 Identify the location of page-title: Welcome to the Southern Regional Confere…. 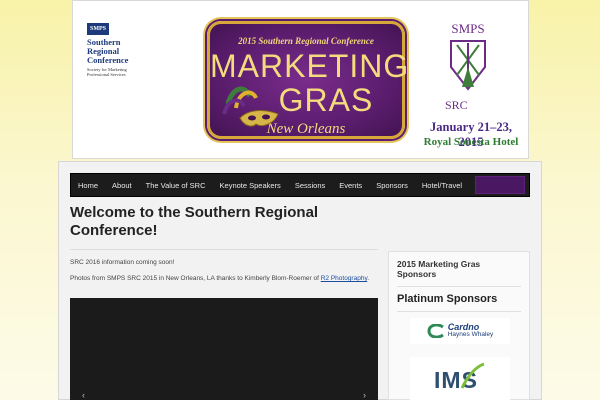
(194, 221).